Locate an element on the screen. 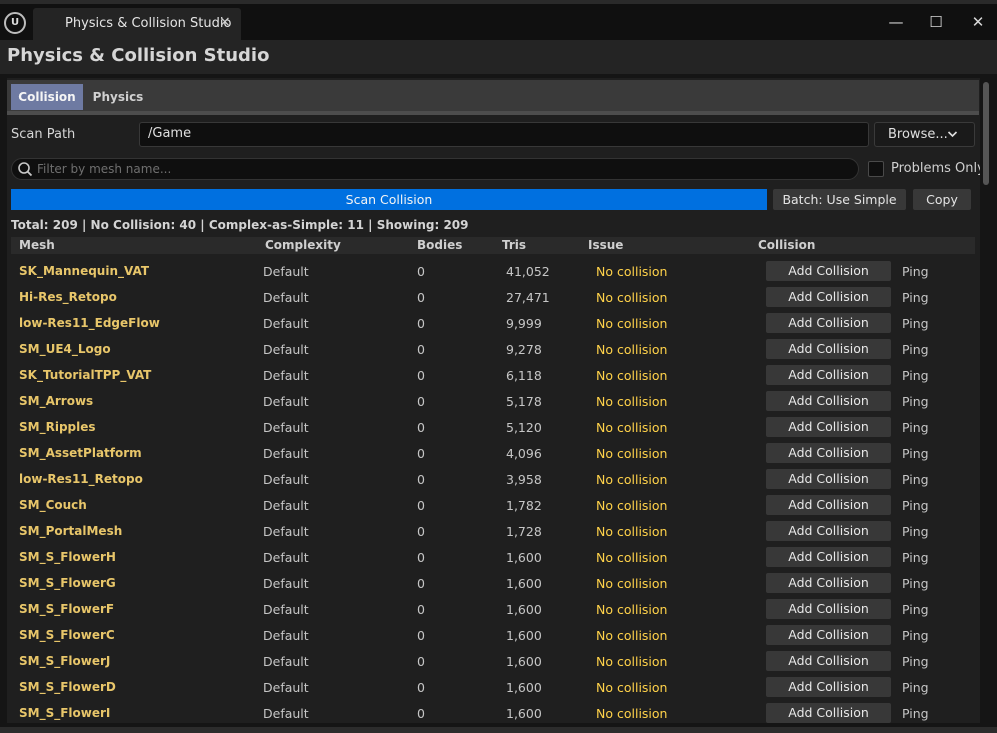  column-header-bodies: Bodies is located at coordinates (439, 245).